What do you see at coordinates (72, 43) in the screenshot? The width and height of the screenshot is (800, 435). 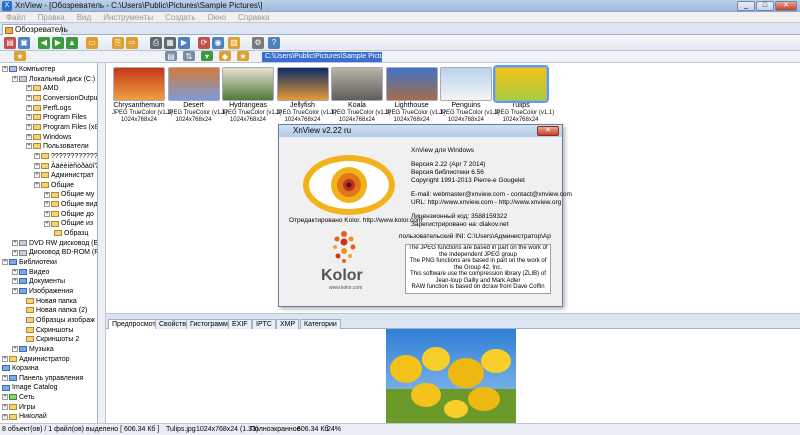 I see `up-icon: ▲` at bounding box center [72, 43].